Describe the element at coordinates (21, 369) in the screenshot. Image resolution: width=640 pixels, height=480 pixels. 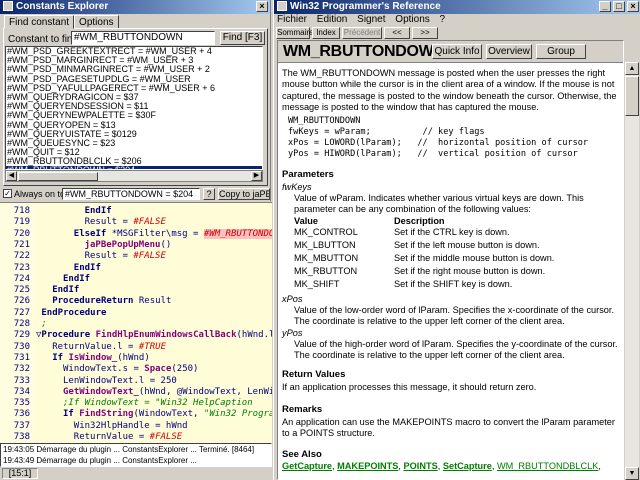
I see `line-number: 732` at that location.